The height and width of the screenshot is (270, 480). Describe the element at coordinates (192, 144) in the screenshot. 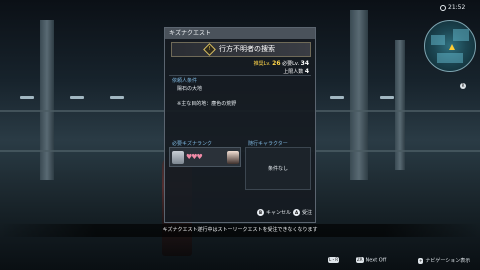

I see `kizuna-rank-label: 必要キズナランク` at that location.